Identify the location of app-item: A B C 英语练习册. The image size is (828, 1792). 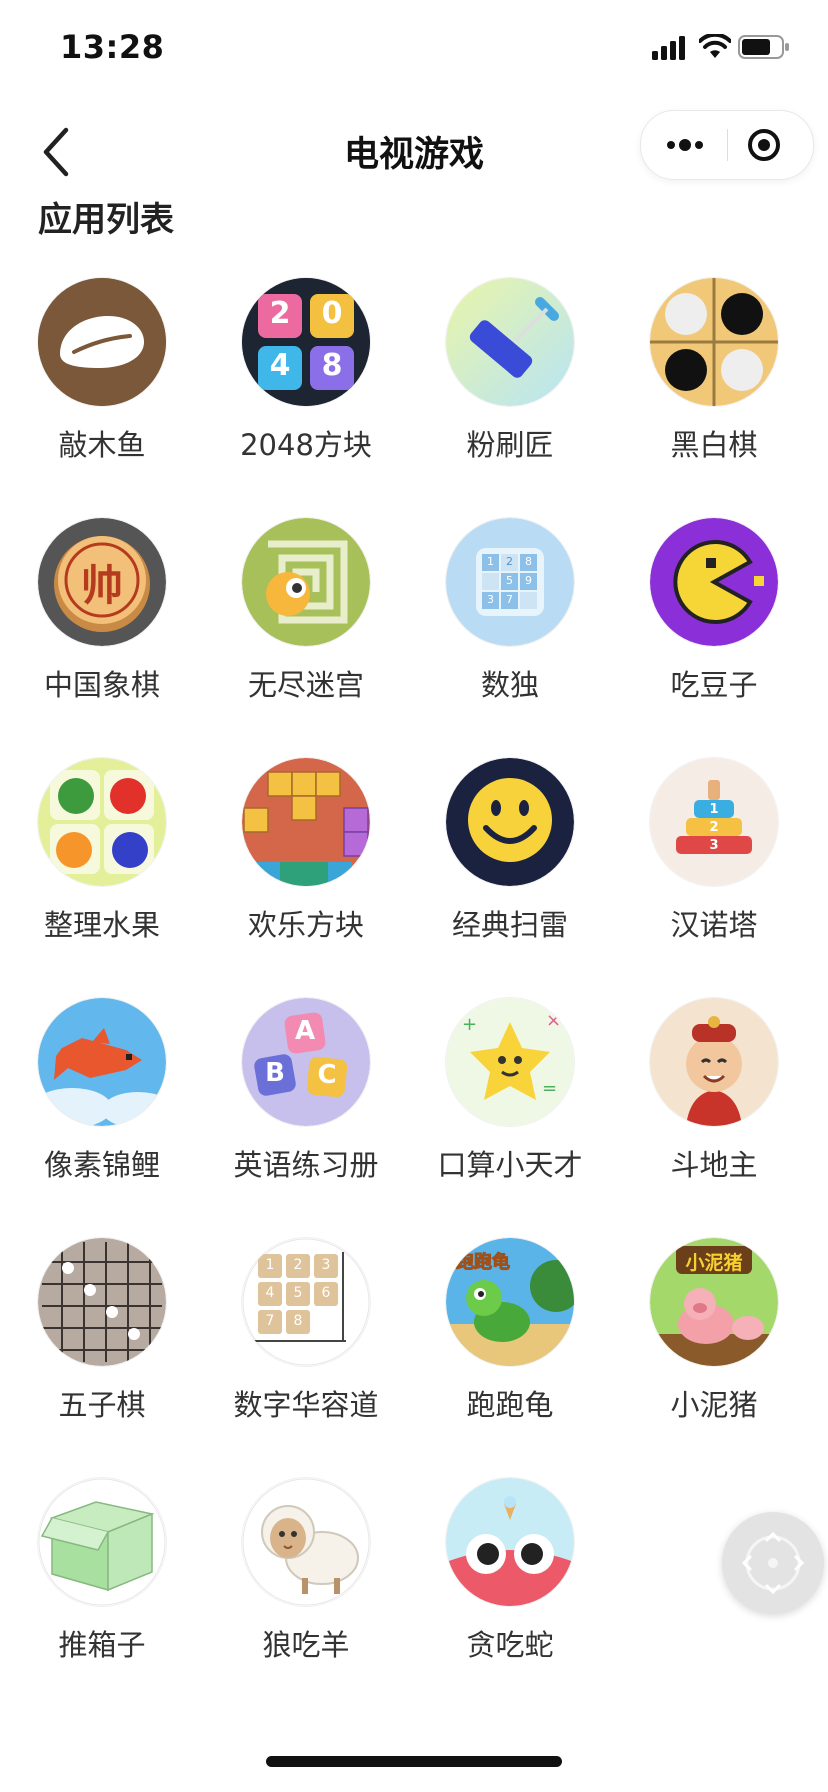
(306, 1112).